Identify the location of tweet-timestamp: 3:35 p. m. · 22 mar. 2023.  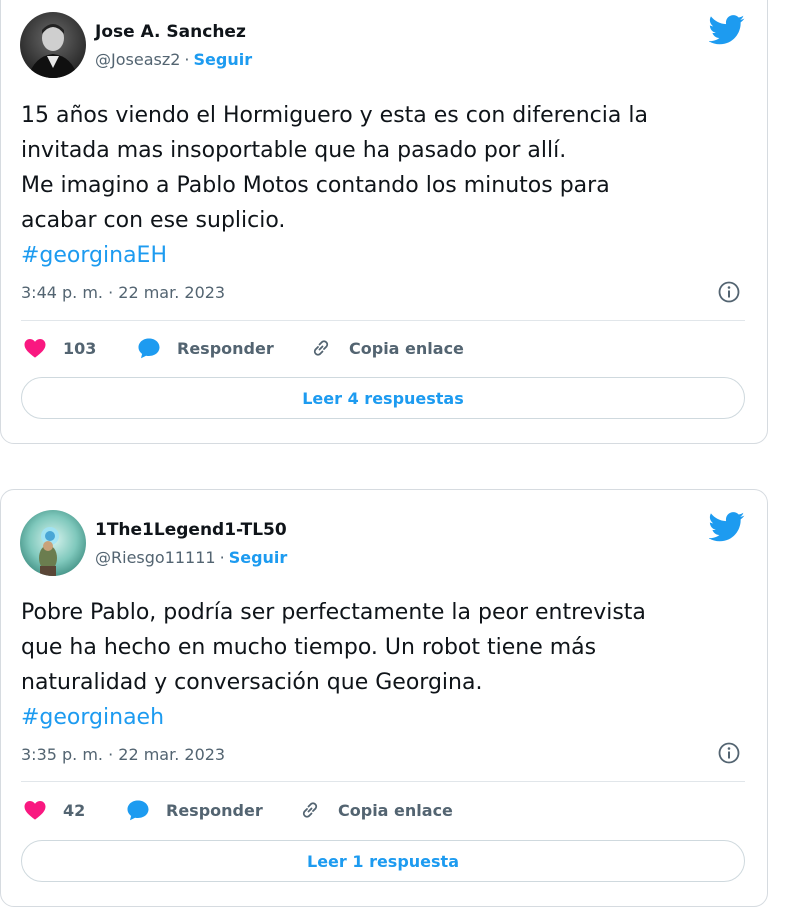
(123, 754).